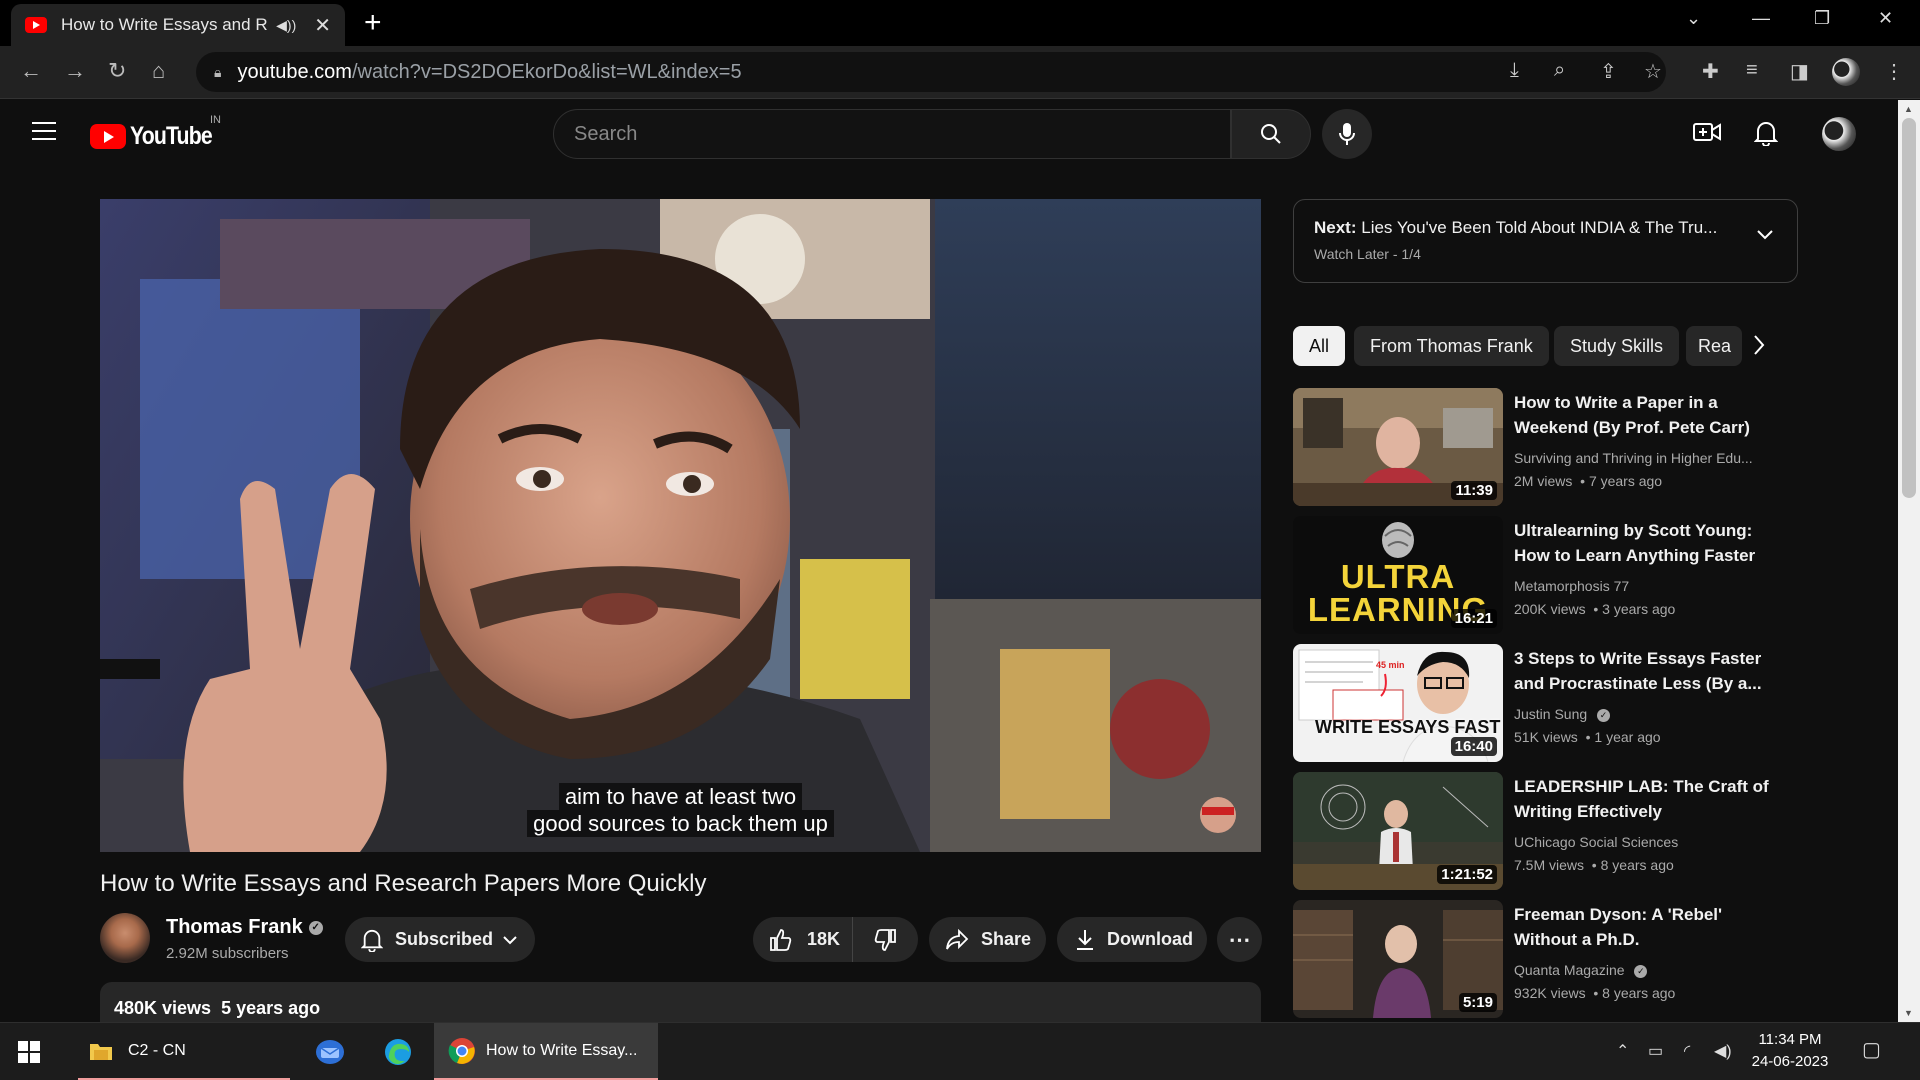 The image size is (1920, 1080). Describe the element at coordinates (1608, 71) in the screenshot. I see `share-page-icon: ⇪` at that location.